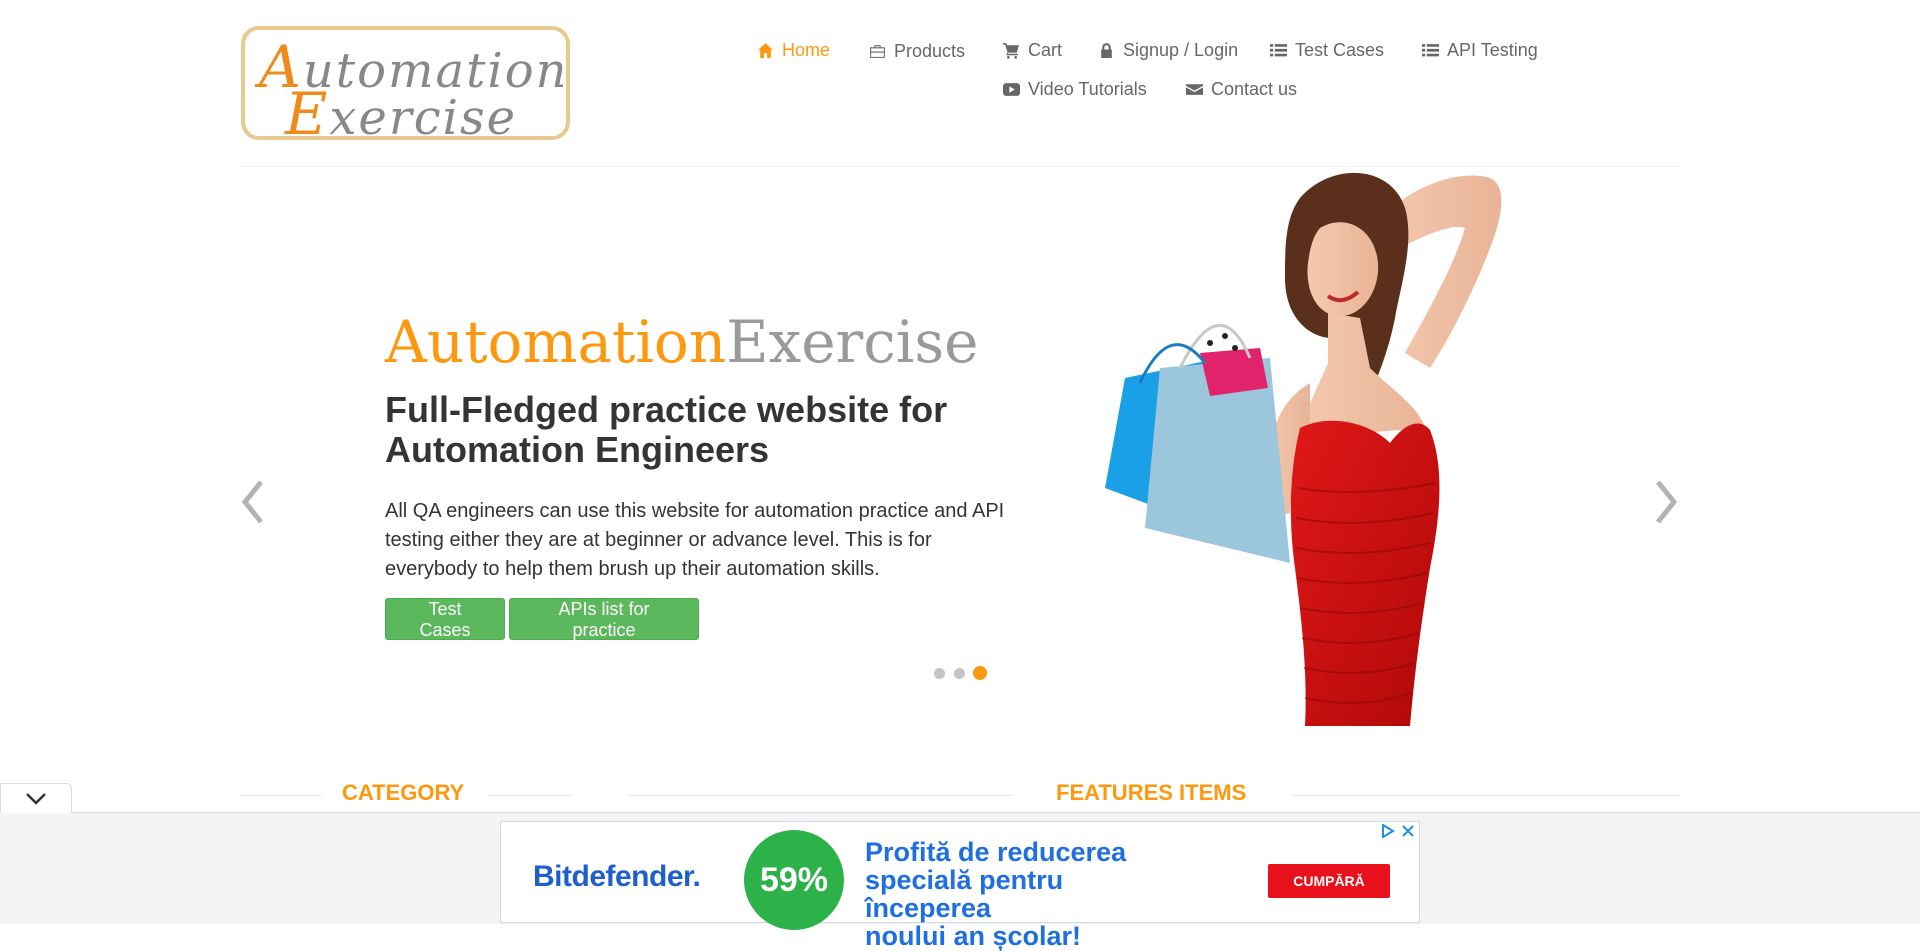 This screenshot has width=1920, height=951. What do you see at coordinates (1329, 881) in the screenshot?
I see `ad-buy-button: CUMPĂRĂ` at bounding box center [1329, 881].